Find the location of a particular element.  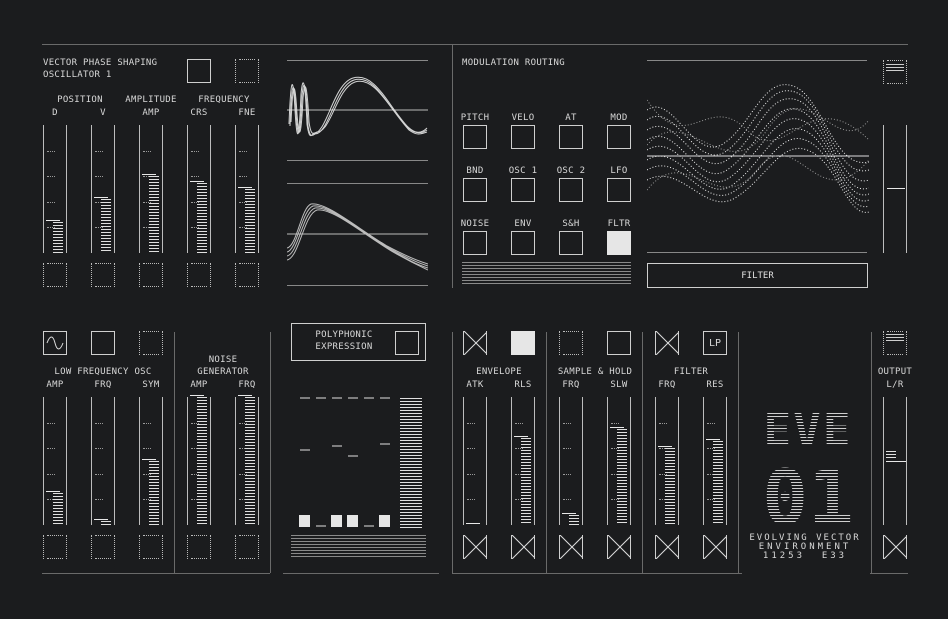

mod-source-toggle-s-h is located at coordinates (571, 243).